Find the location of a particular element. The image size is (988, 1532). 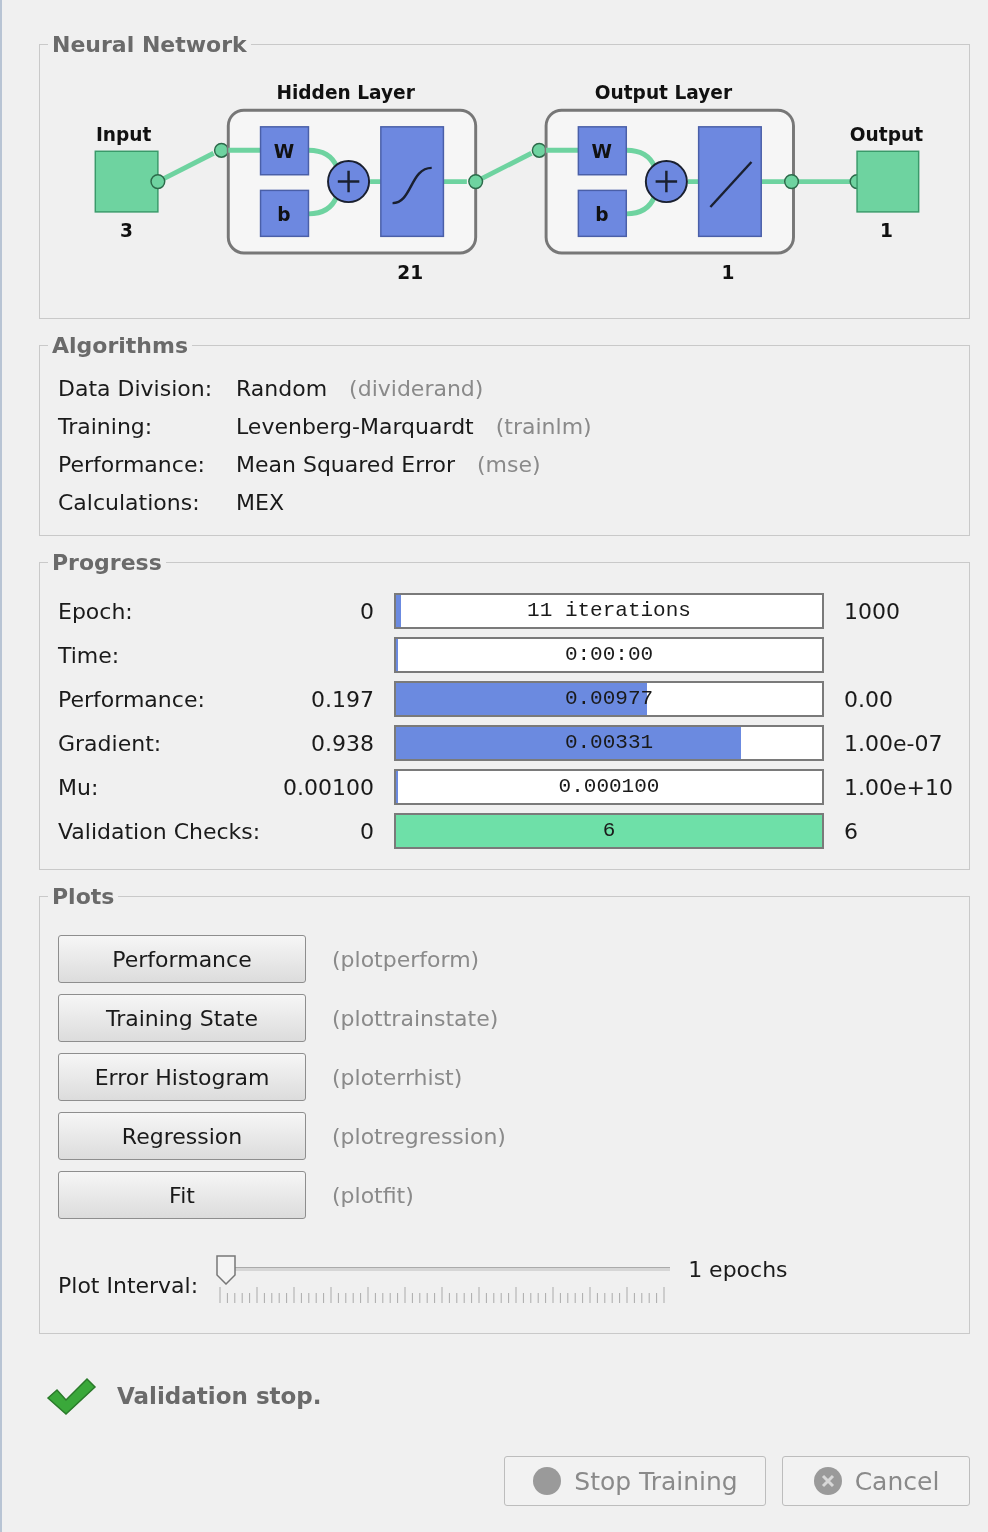

plot-button: Training State is located at coordinates (182, 1018).